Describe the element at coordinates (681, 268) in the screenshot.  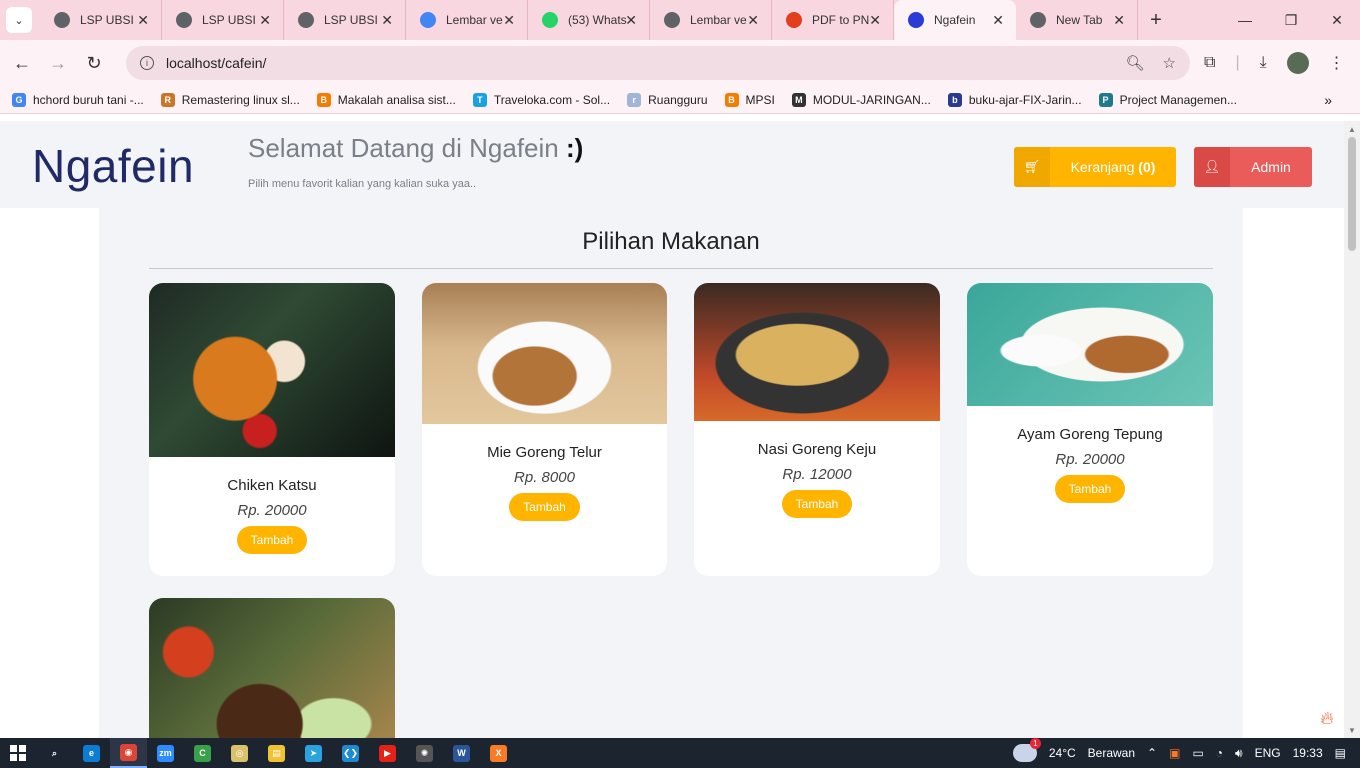
I see `section-divider` at that location.